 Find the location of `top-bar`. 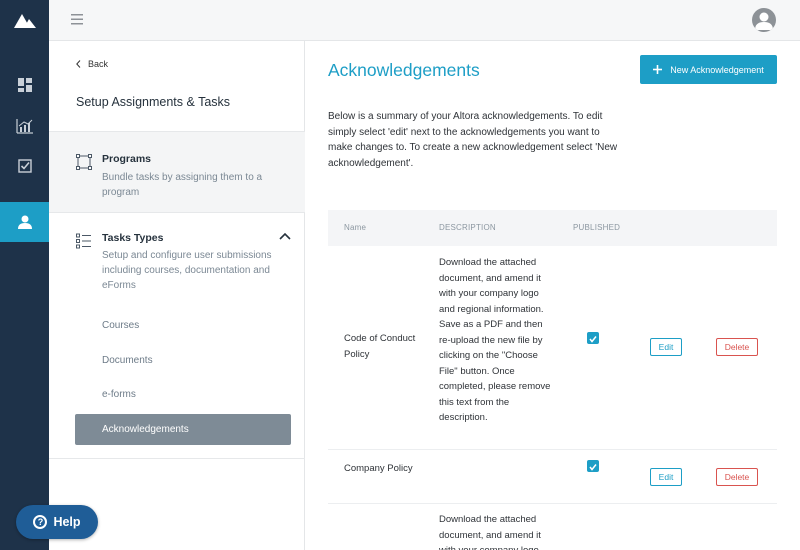

top-bar is located at coordinates (424, 20).